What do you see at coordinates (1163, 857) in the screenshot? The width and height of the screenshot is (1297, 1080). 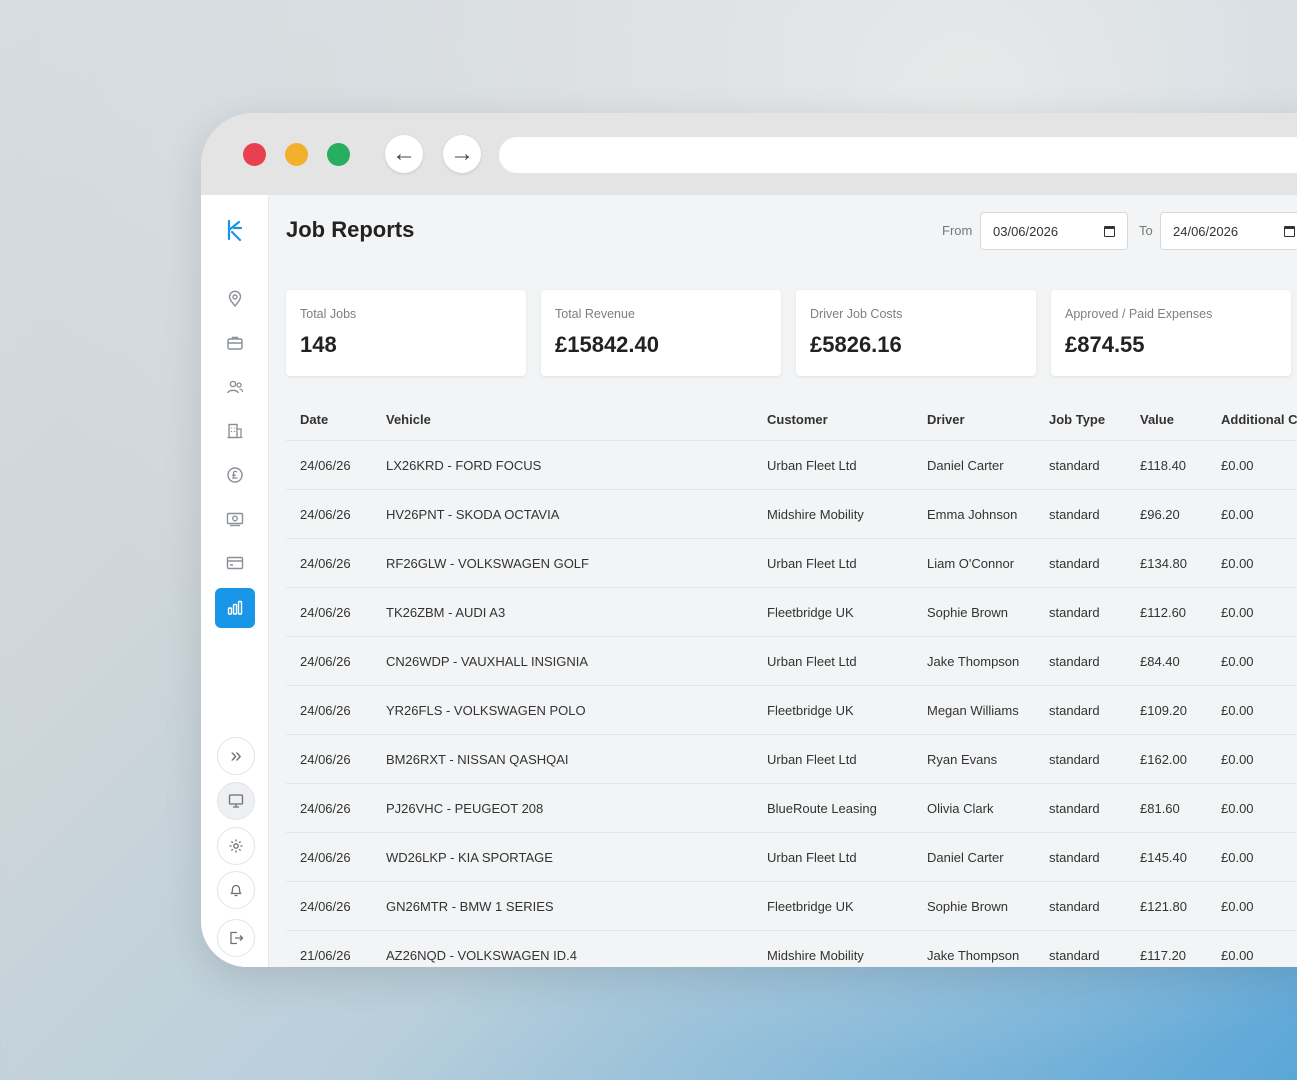 I see `cell-value: £145.40` at bounding box center [1163, 857].